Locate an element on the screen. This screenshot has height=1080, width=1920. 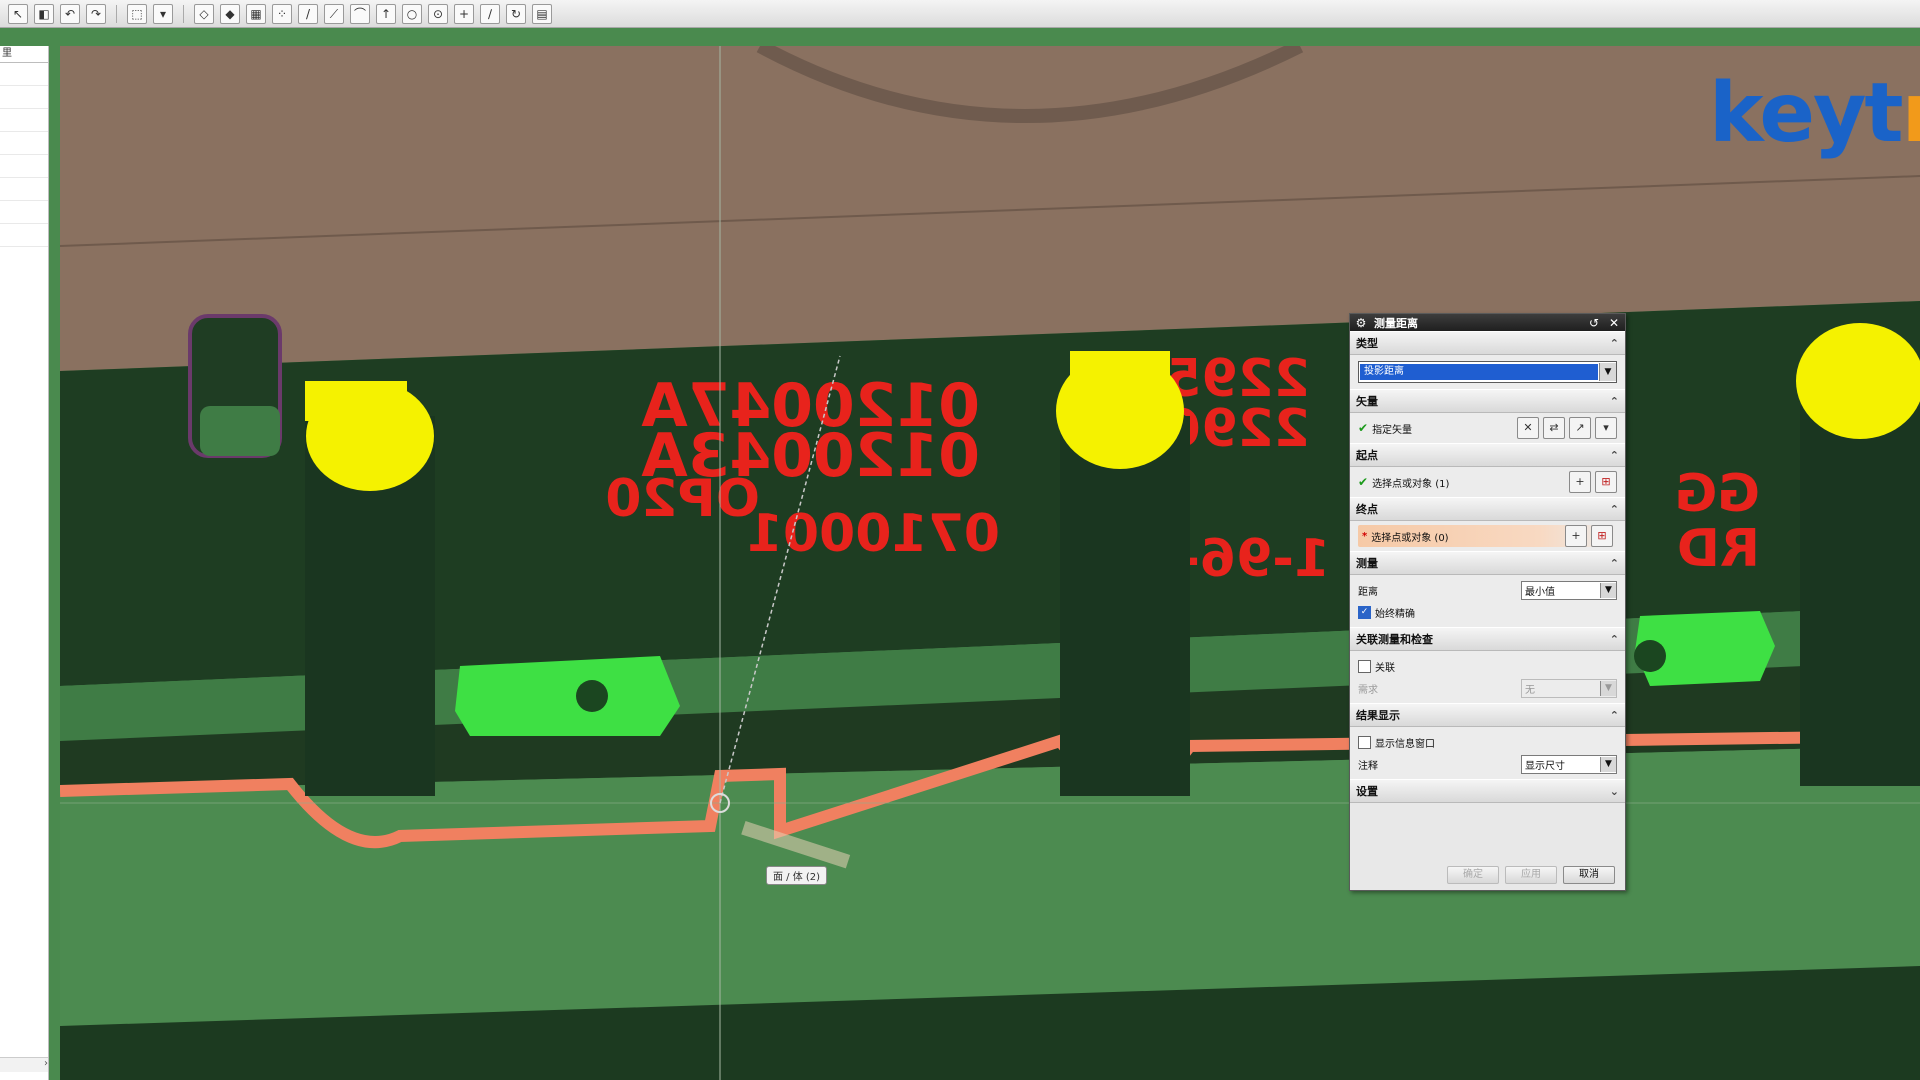
circle-center-icon: ⊙ is located at coordinates (438, 13).